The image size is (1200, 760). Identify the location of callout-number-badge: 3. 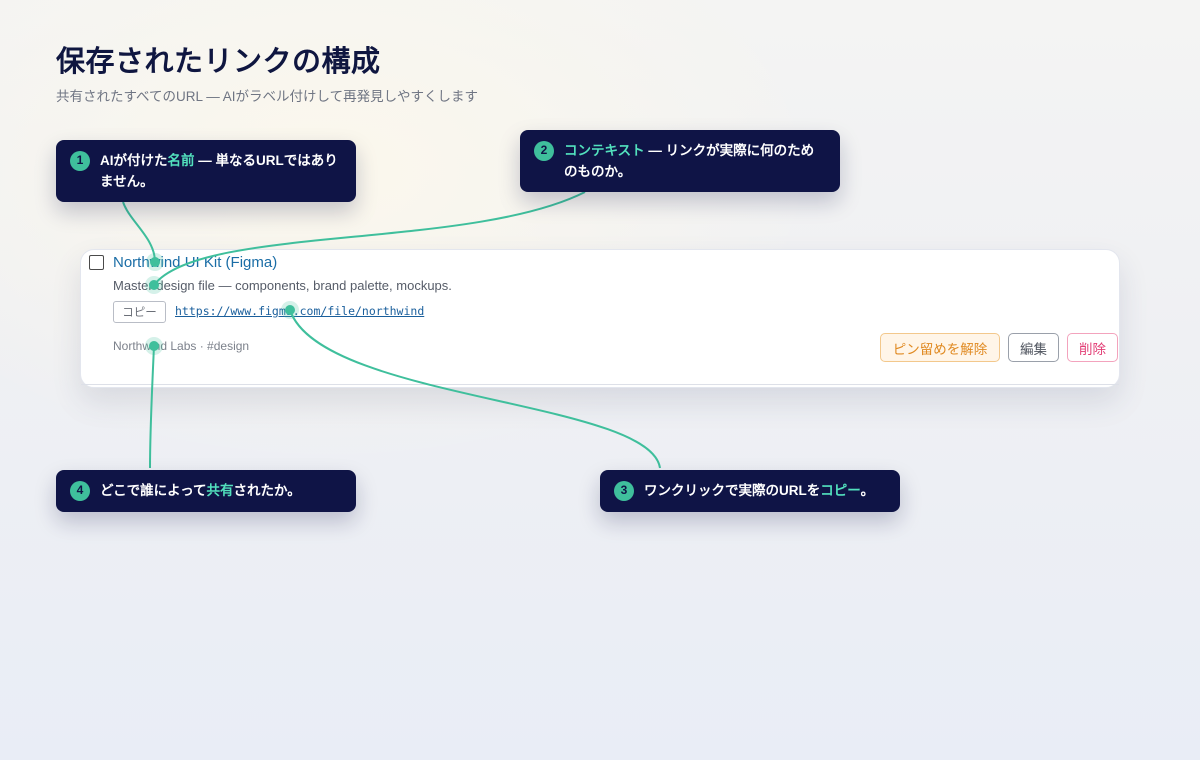
(624, 490).